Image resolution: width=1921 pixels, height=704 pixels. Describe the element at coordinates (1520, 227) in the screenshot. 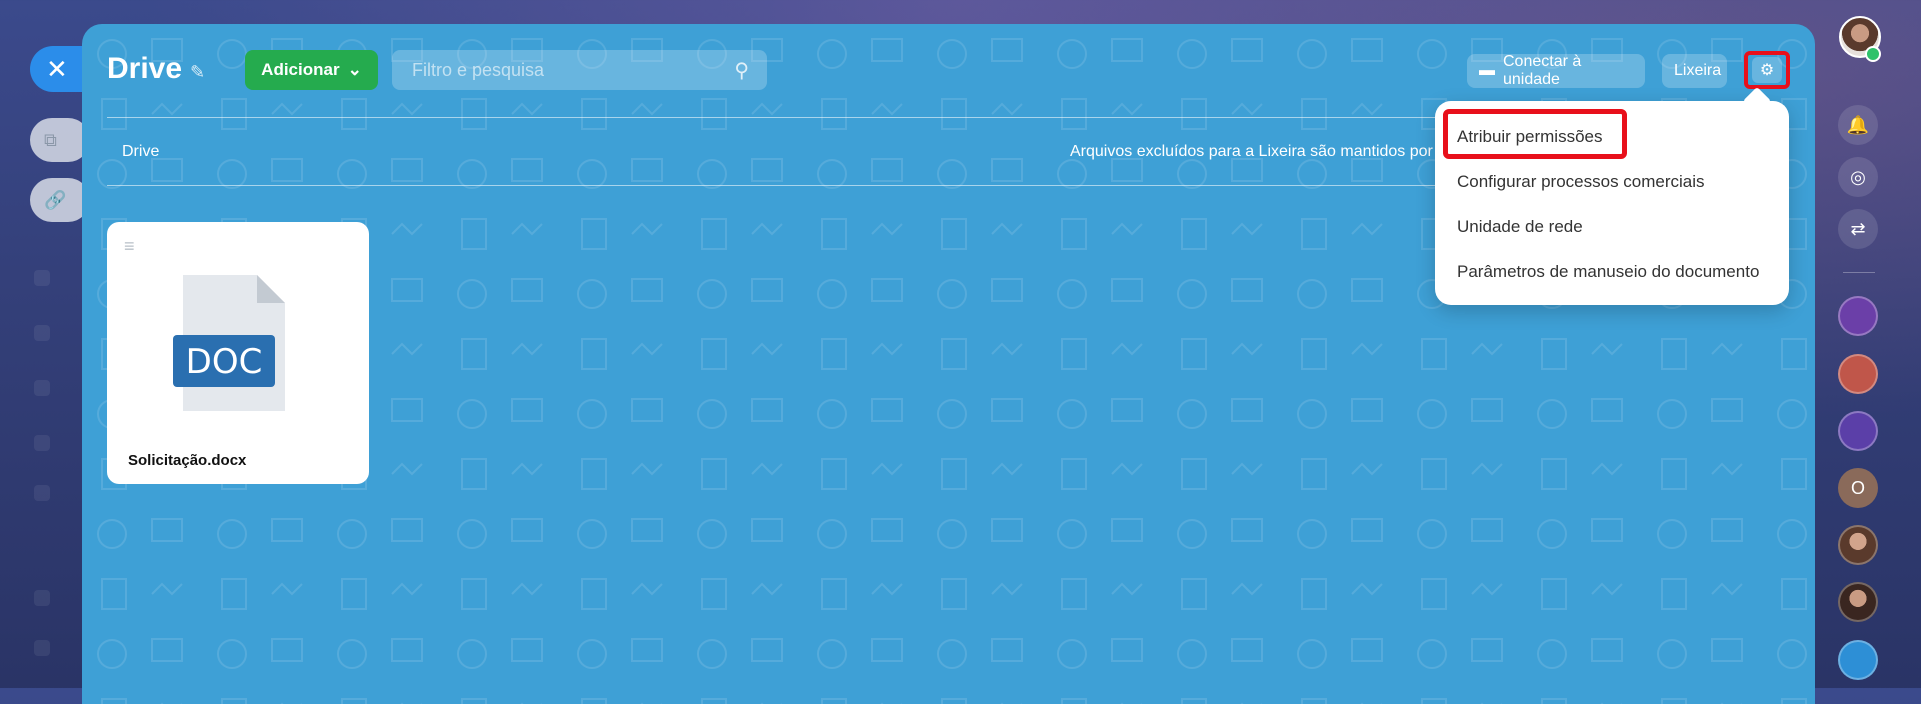

I see `menu-item-network-drive: Unidade de rede` at that location.